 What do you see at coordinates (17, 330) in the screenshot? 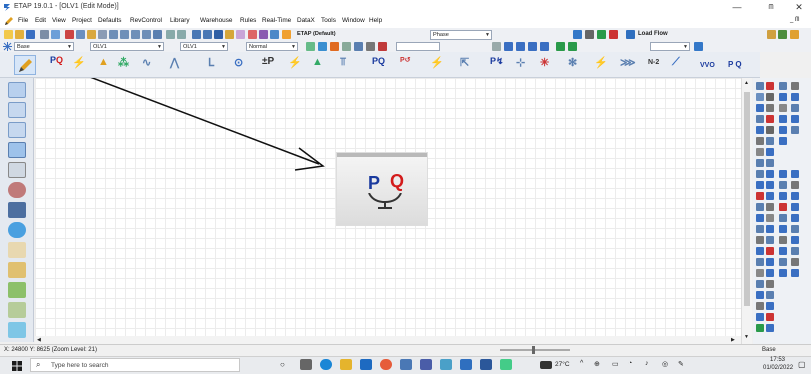
I see `wind-tool-icon` at bounding box center [17, 330].